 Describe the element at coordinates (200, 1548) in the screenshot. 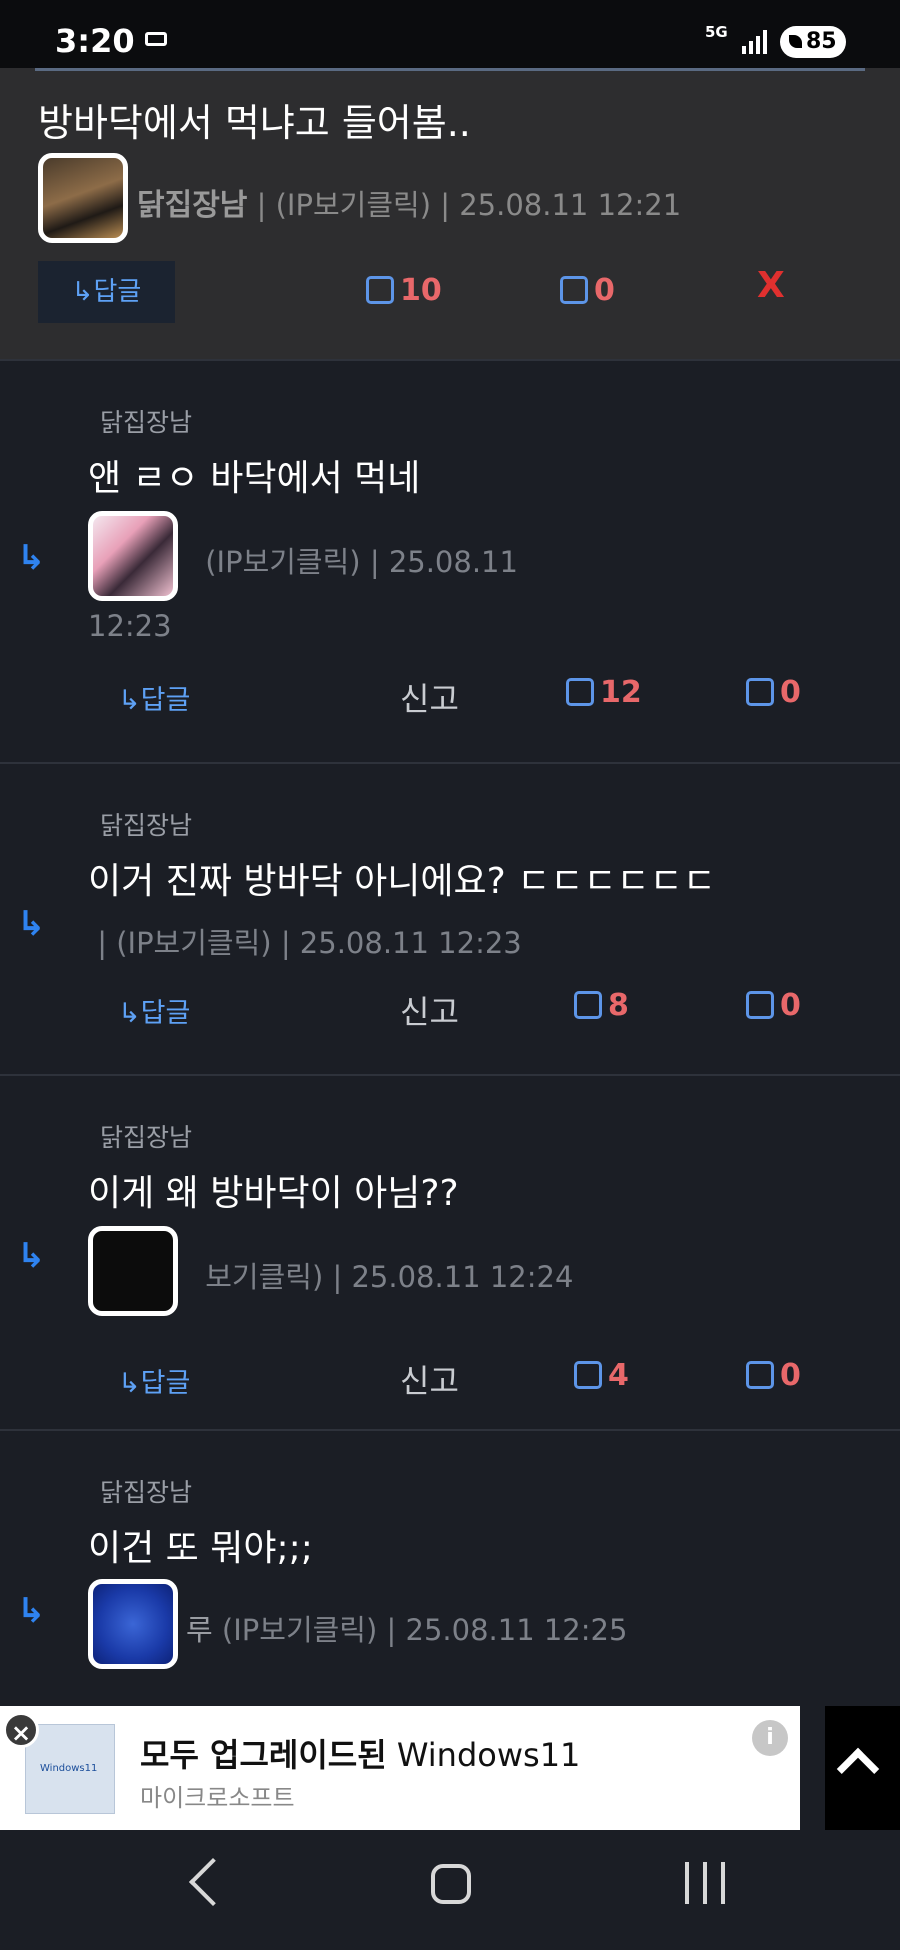

I see `reply-text: 이건 또 뭐야;;;` at that location.